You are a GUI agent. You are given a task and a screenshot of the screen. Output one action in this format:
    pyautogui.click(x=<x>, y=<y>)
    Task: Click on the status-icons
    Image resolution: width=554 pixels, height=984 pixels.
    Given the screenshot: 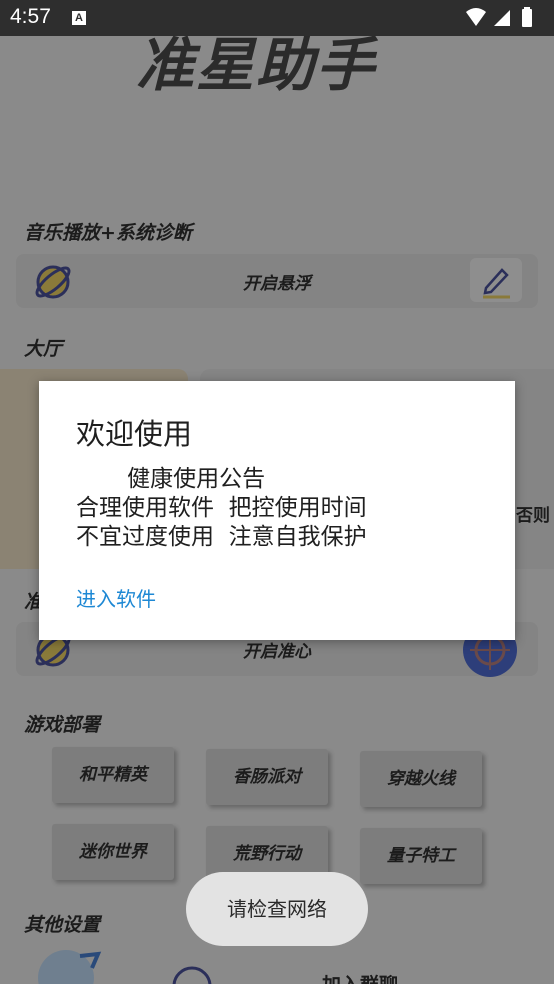 What is the action you would take?
    pyautogui.click(x=504, y=20)
    